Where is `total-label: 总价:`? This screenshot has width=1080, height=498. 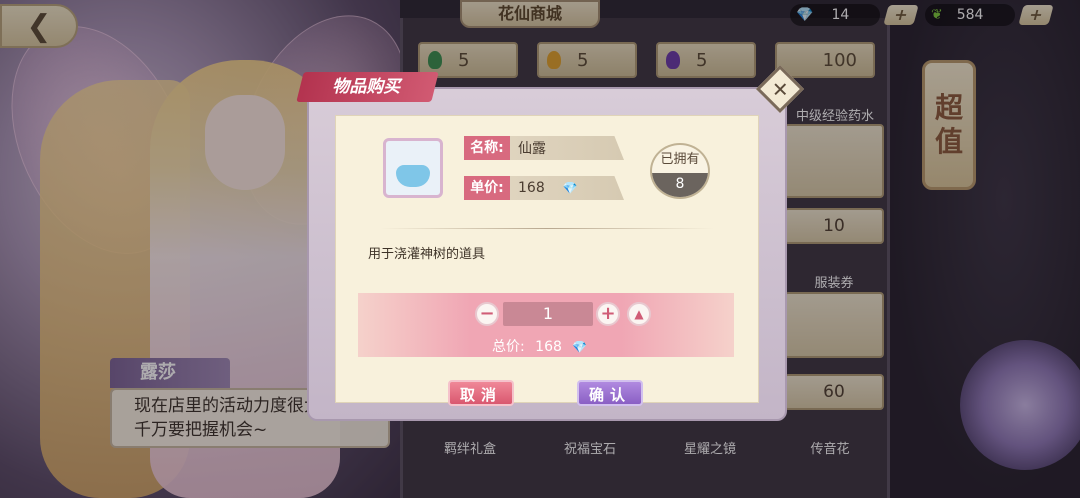
total-label: 总价: is located at coordinates (508, 347).